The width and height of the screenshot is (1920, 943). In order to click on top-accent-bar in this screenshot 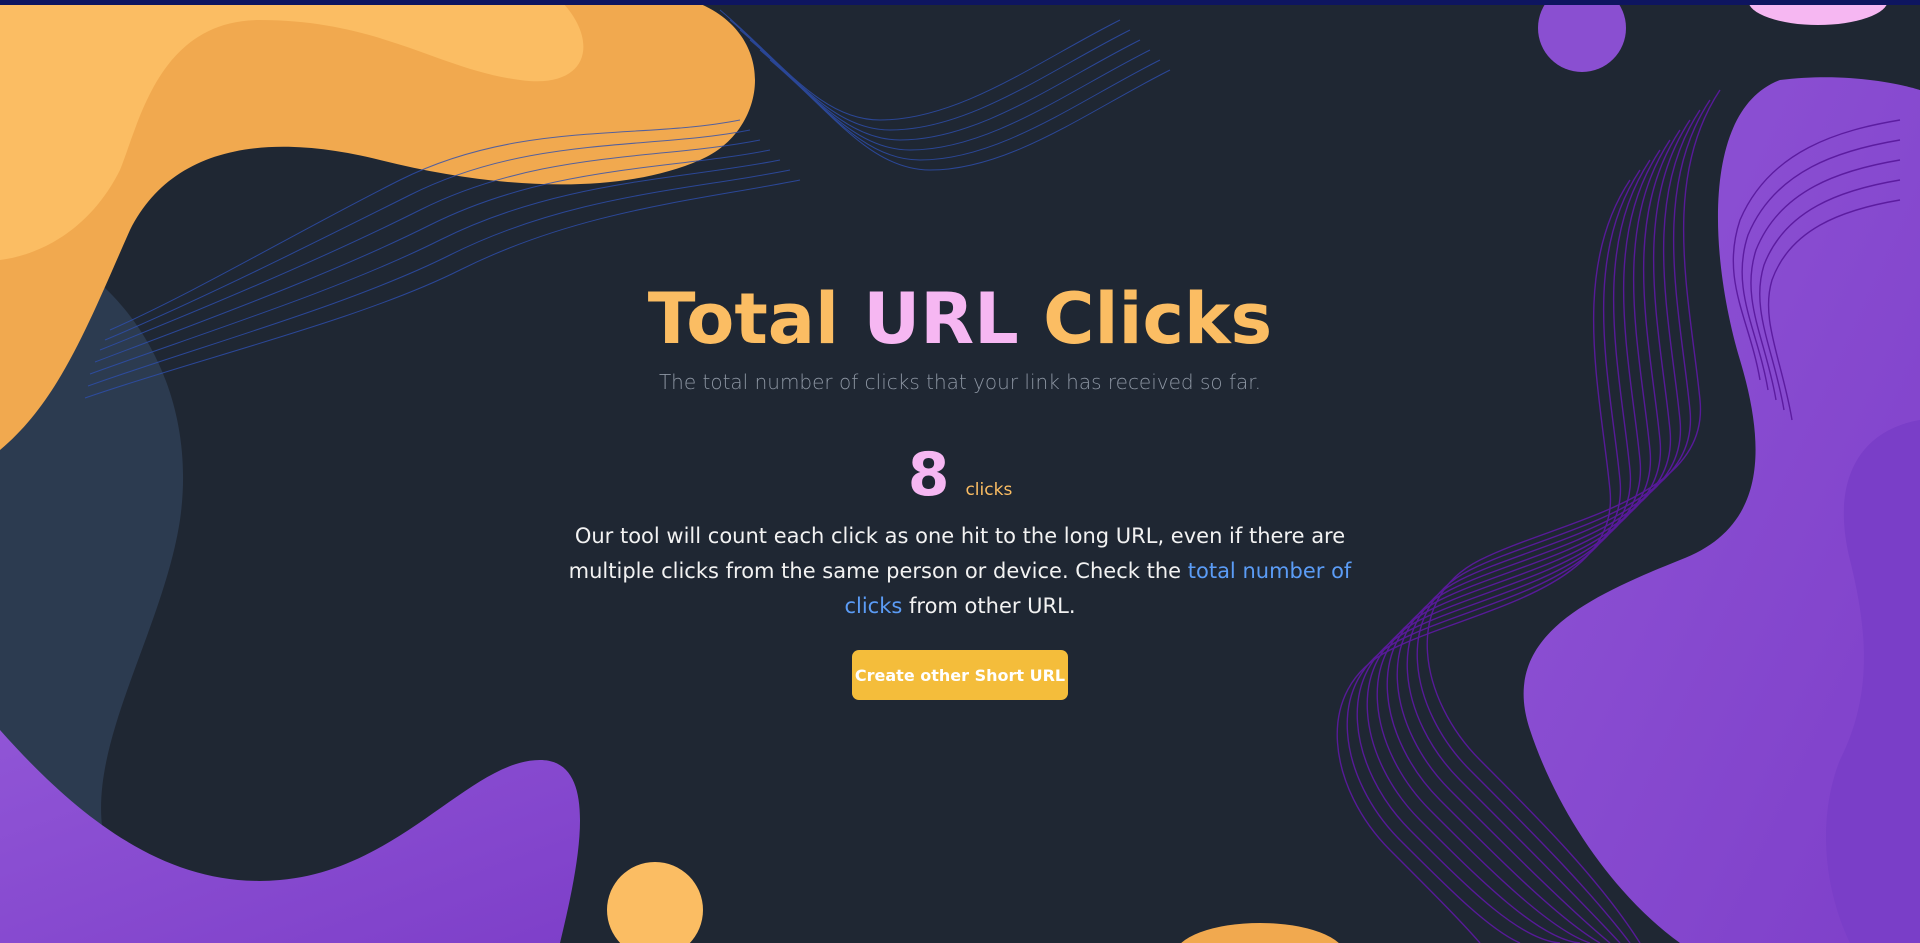, I will do `click(960, 2)`.